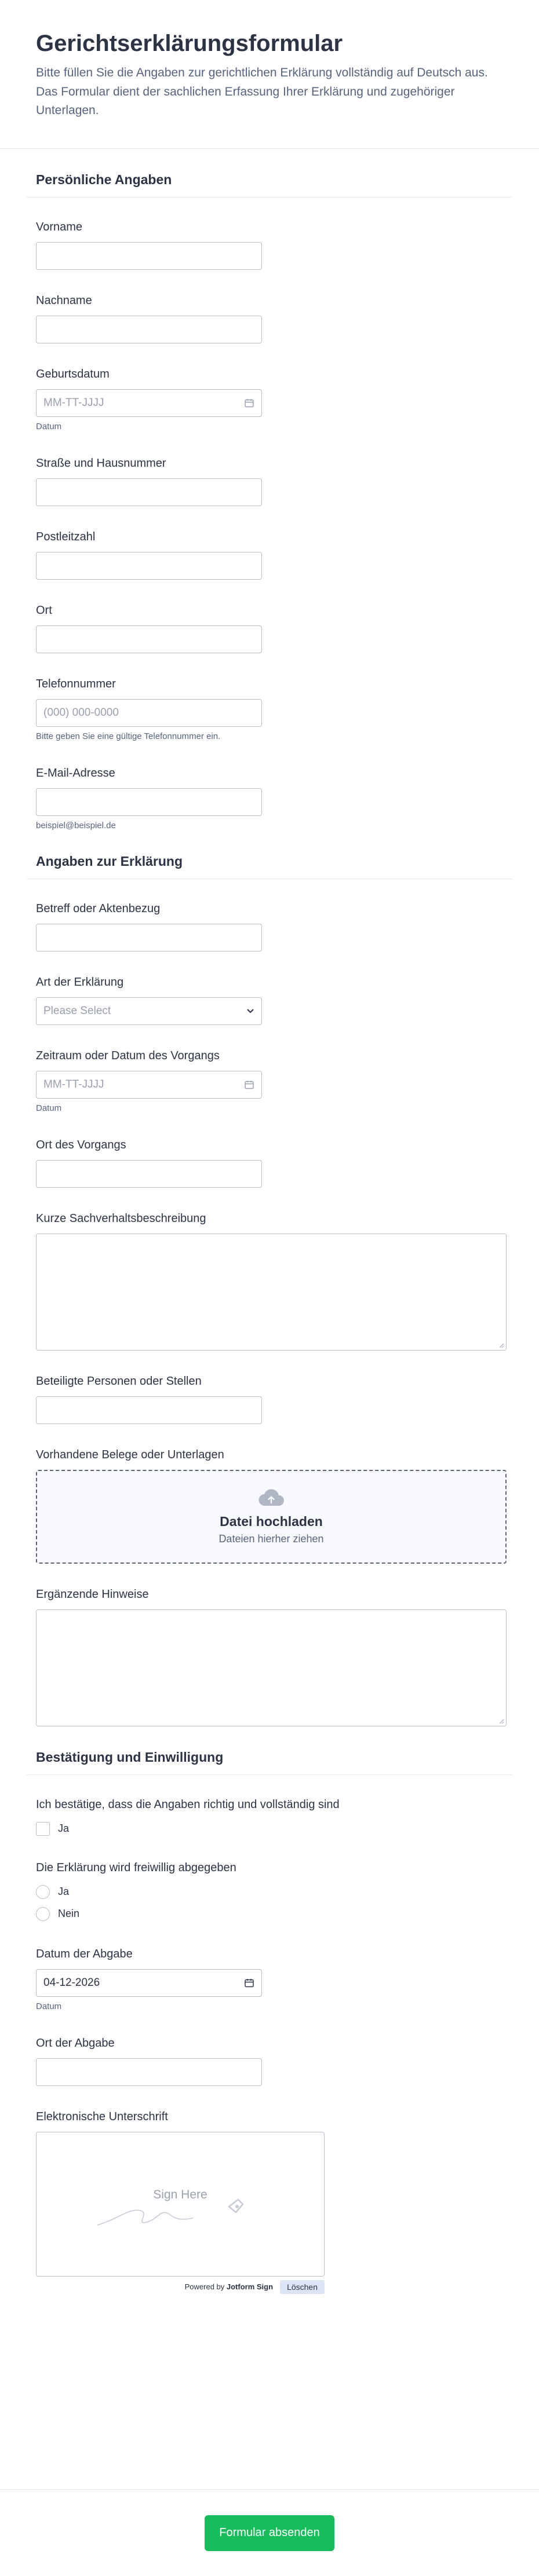 This screenshot has height=2576, width=539. I want to click on checkbox-option: Ja, so click(269, 1829).